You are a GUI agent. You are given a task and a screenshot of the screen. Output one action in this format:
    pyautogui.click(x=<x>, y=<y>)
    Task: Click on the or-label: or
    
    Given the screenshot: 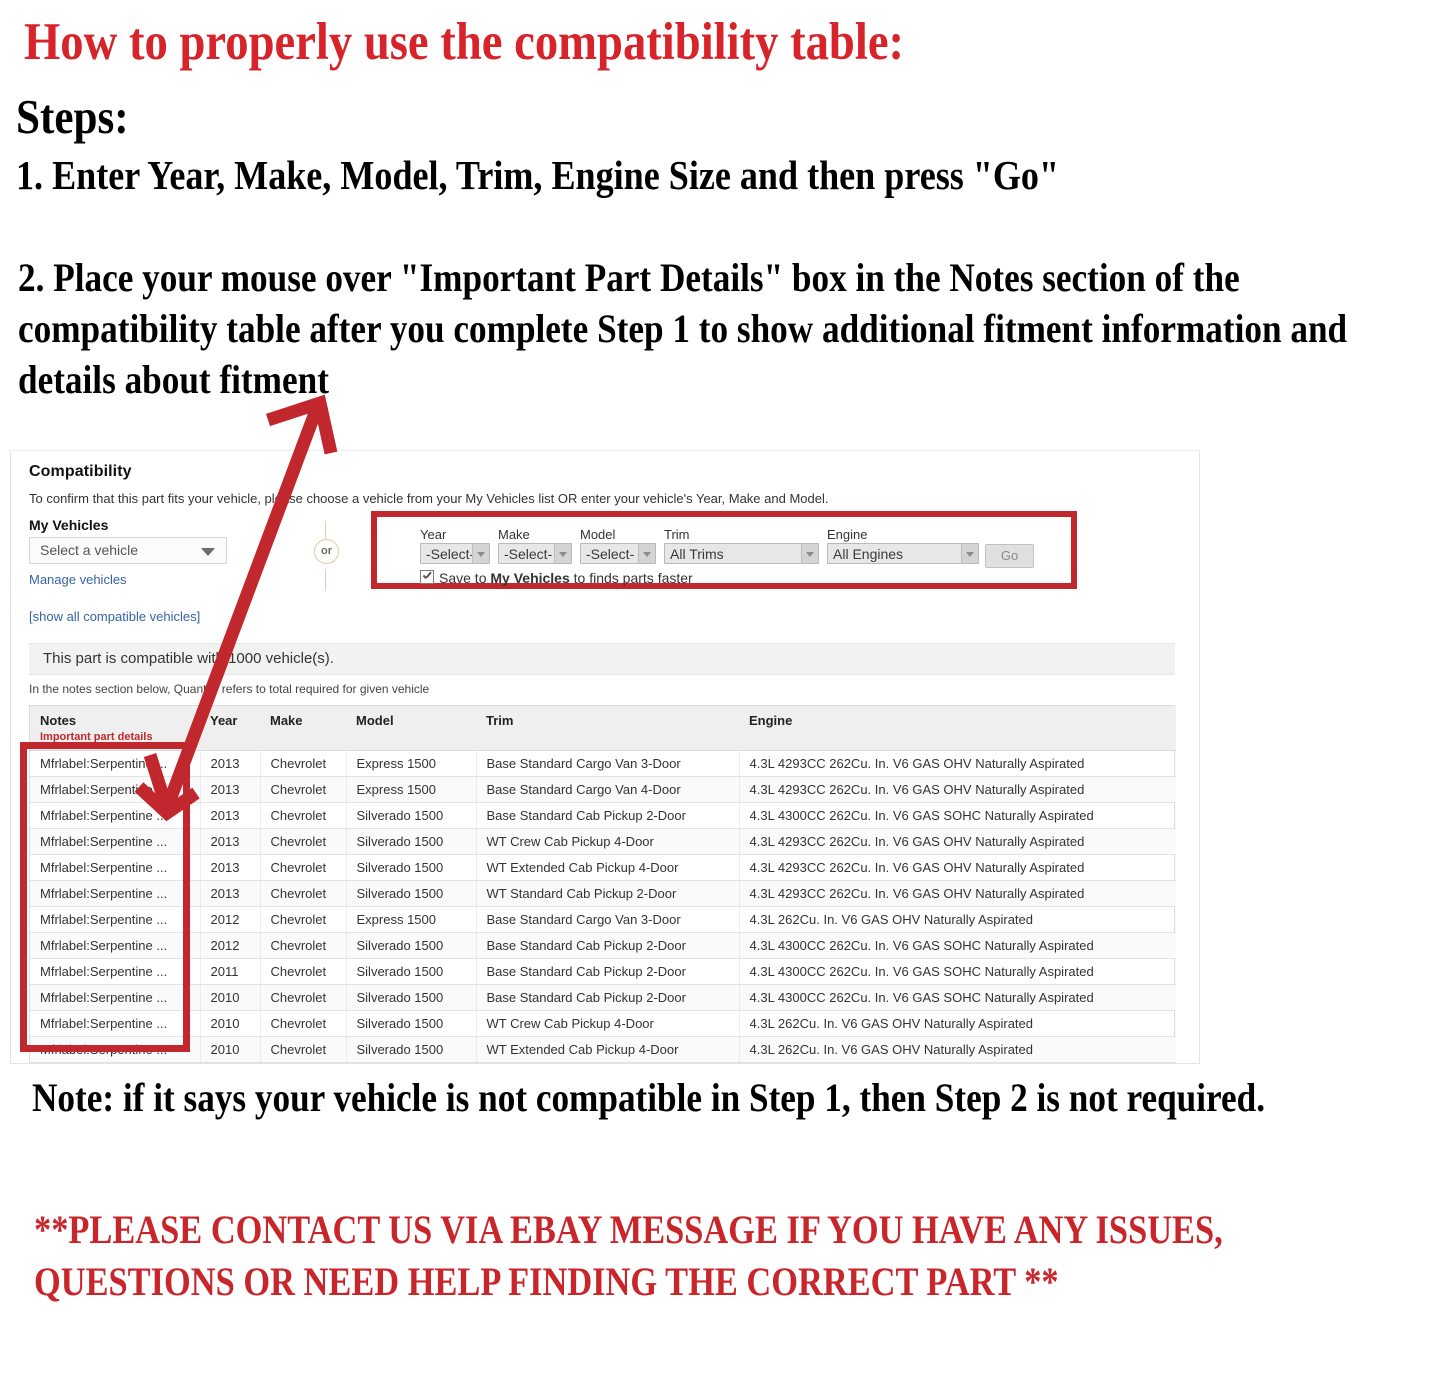 What is the action you would take?
    pyautogui.click(x=326, y=551)
    